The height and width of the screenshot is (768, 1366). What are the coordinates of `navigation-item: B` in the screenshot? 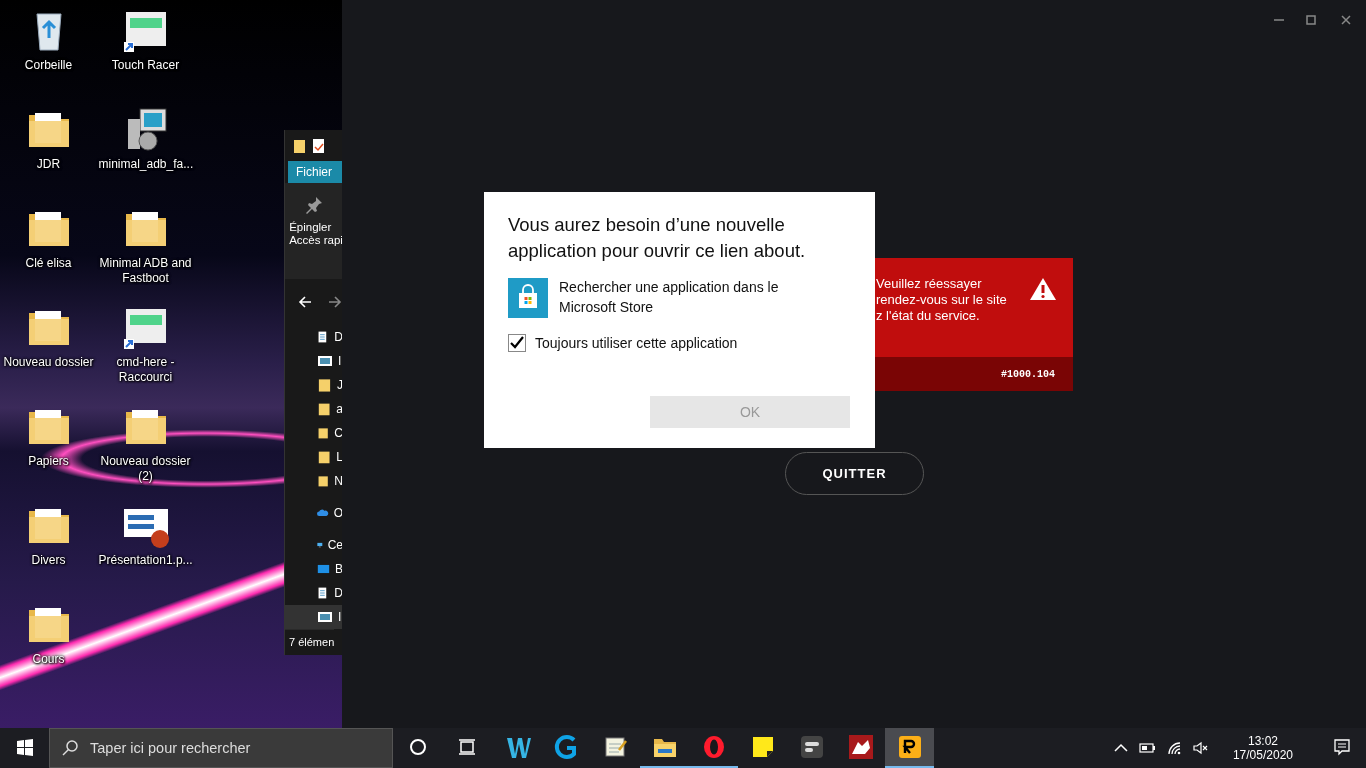 It's located at (313, 568).